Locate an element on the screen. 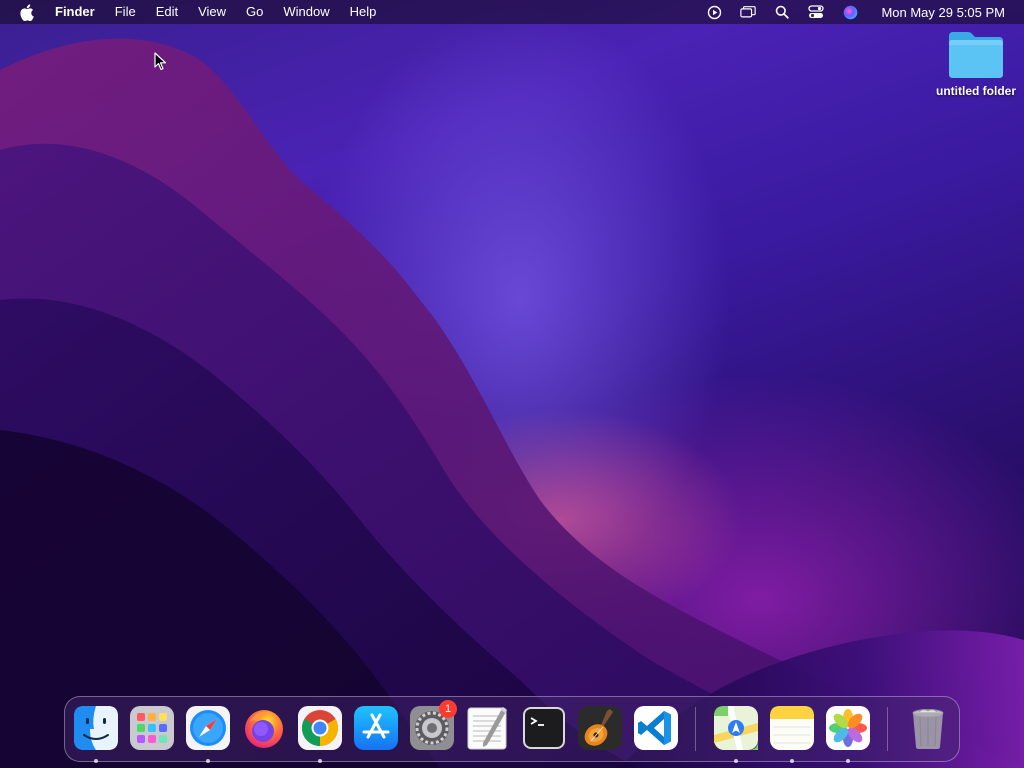 The image size is (1024, 768). control-center-icon is located at coordinates (816, 12).